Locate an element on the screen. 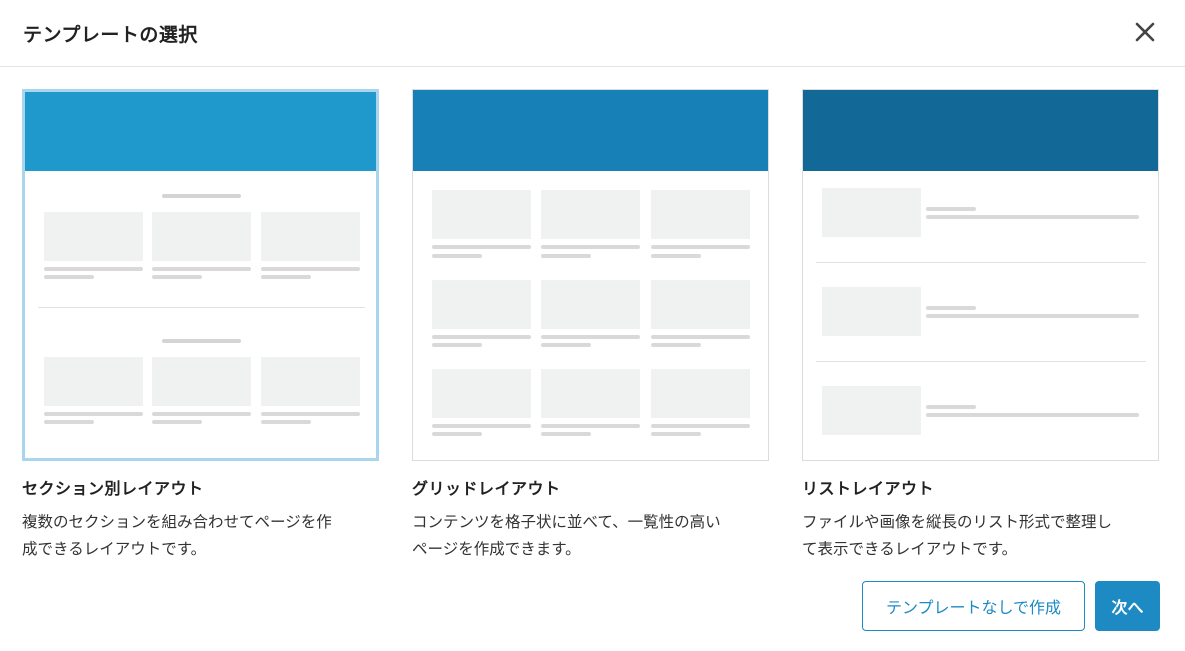 The image size is (1185, 651). next-button: 次へ is located at coordinates (1127, 606).